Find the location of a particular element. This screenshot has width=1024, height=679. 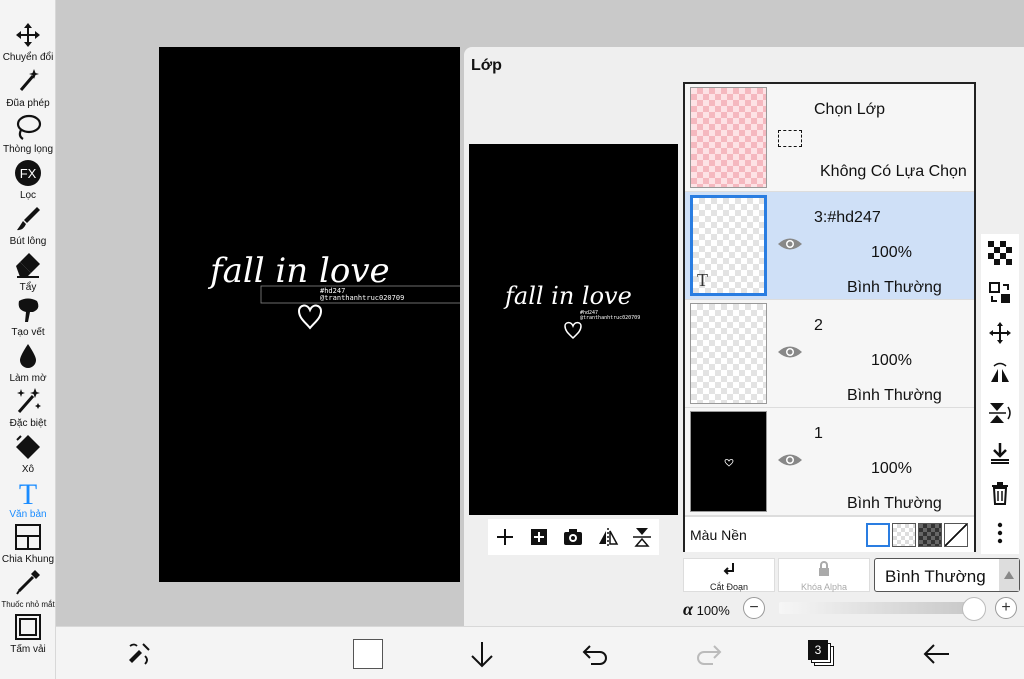

flip-v-button is located at coordinates (1000, 413).